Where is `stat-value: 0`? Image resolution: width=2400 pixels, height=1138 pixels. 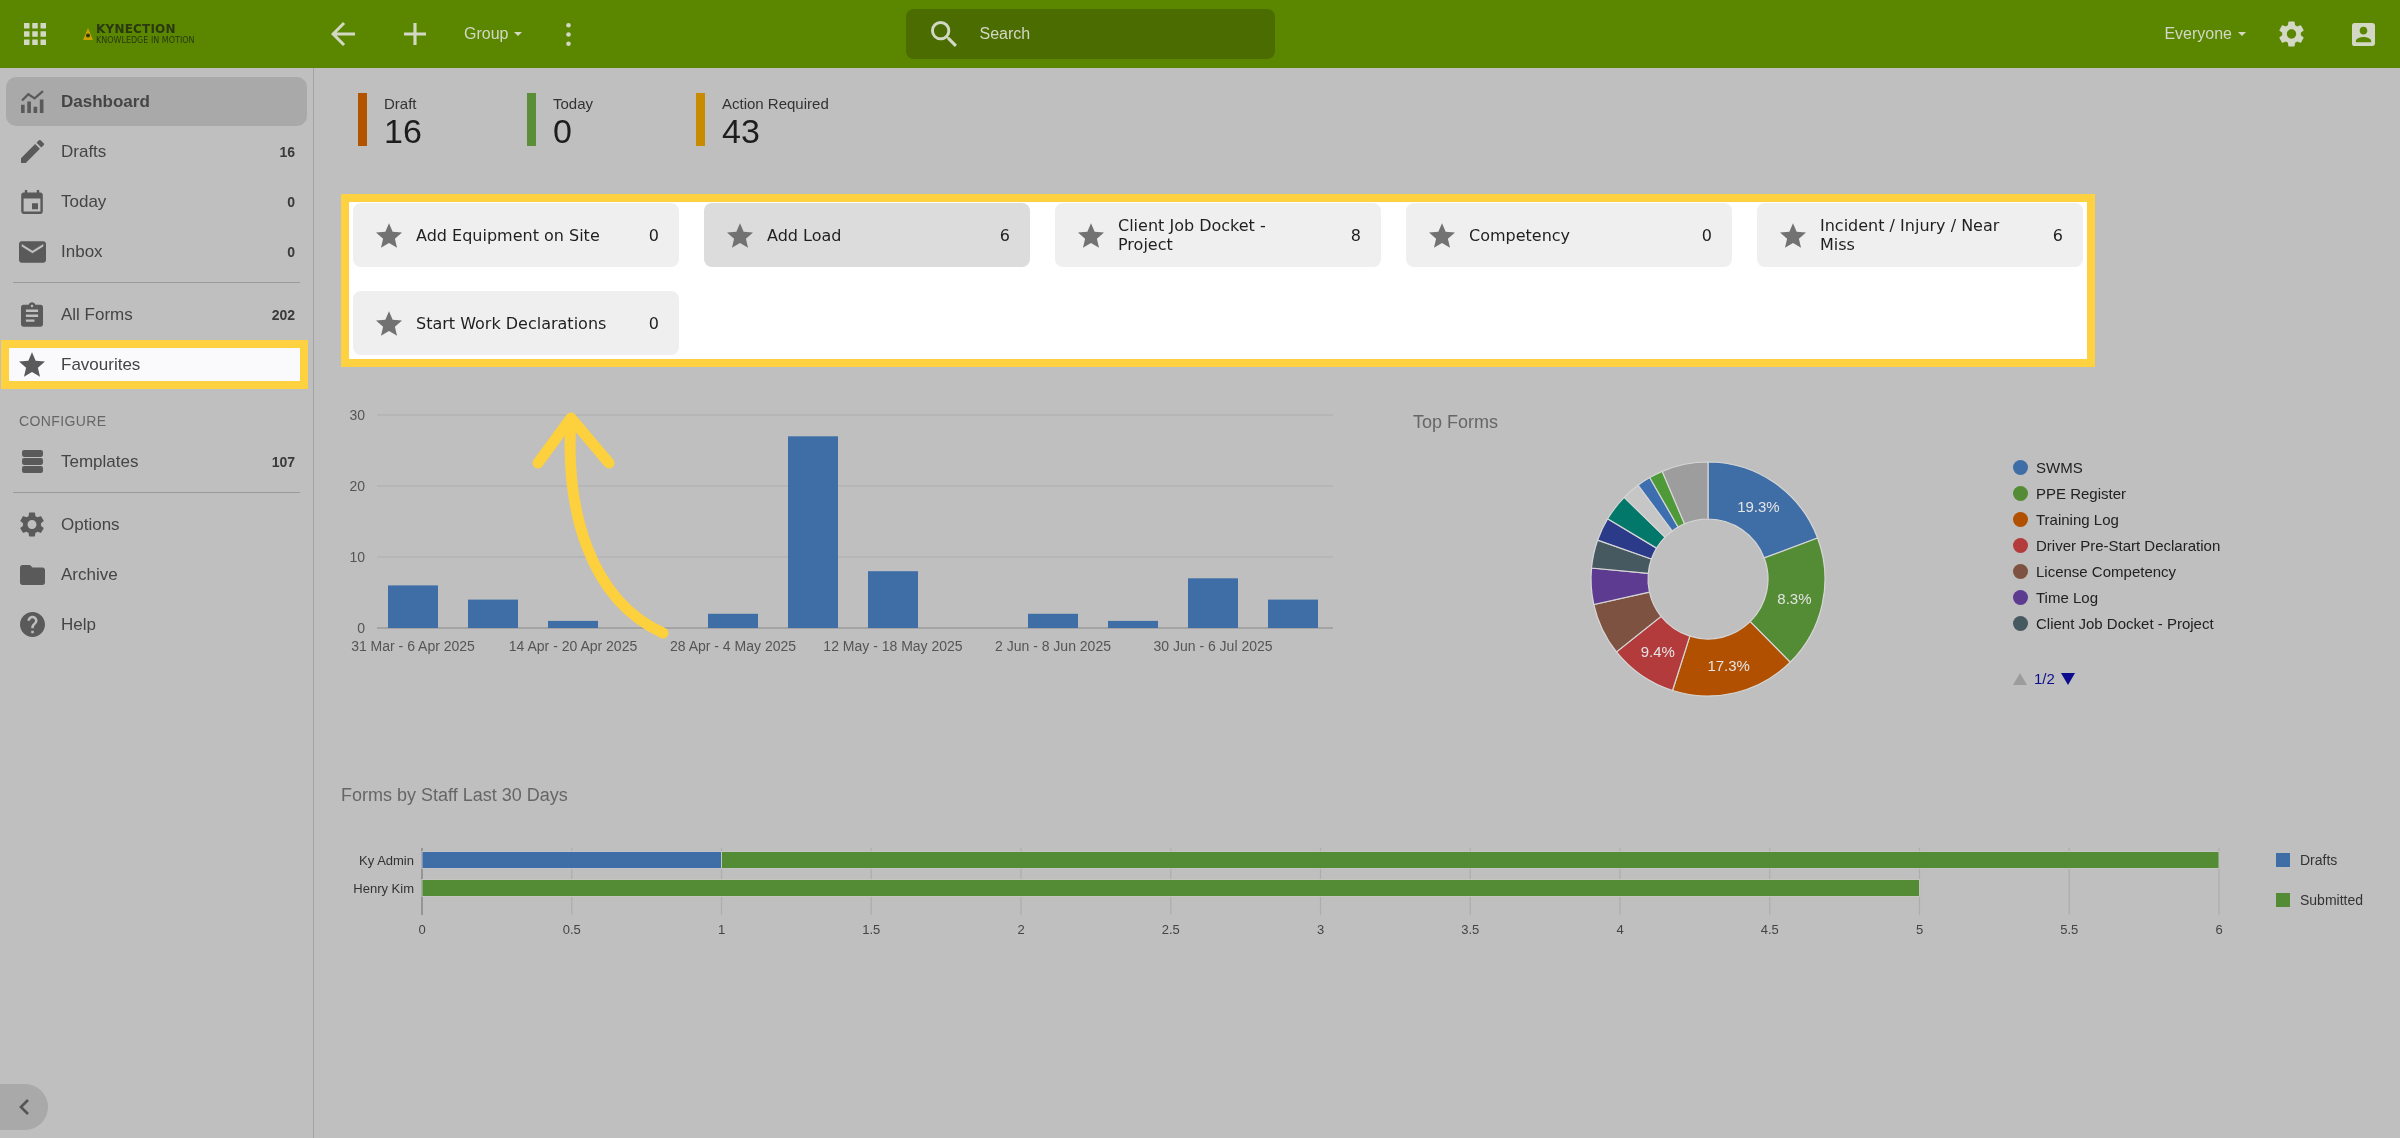 stat-value: 0 is located at coordinates (563, 131).